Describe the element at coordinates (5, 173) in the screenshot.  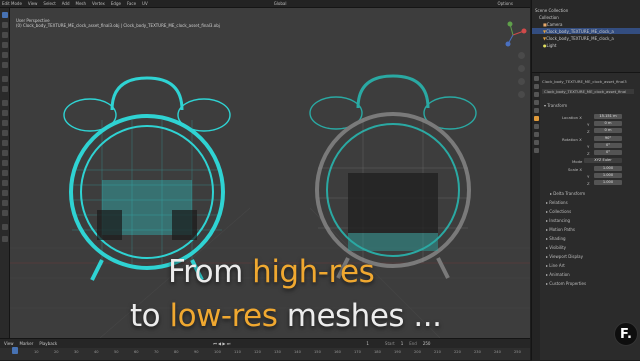
I see `smooth-icon` at that location.